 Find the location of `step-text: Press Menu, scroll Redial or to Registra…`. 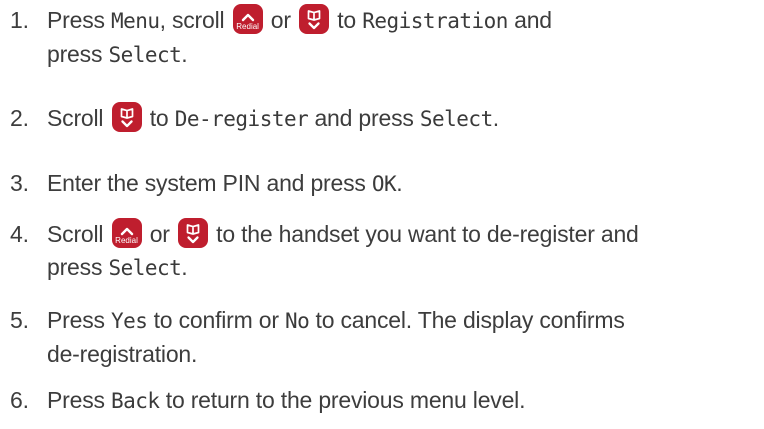

step-text: Press Menu, scroll Redial or to Registra… is located at coordinates (404, 38).